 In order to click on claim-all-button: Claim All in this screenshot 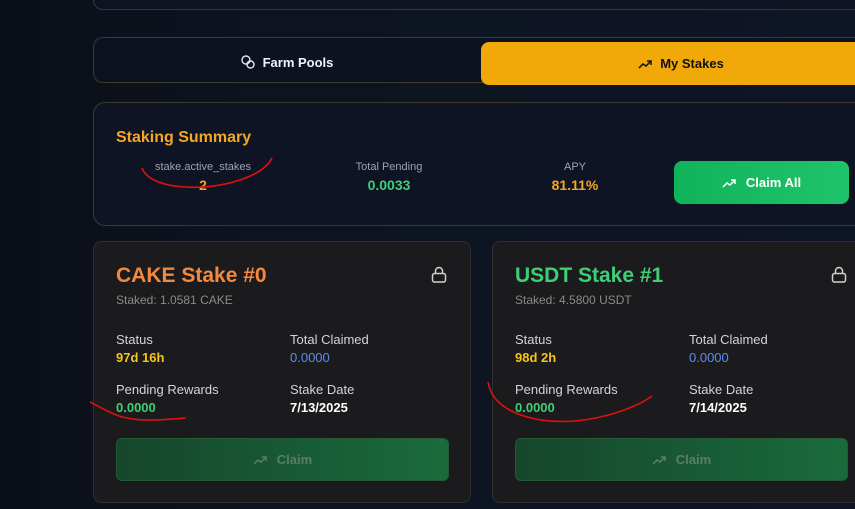, I will do `click(761, 182)`.